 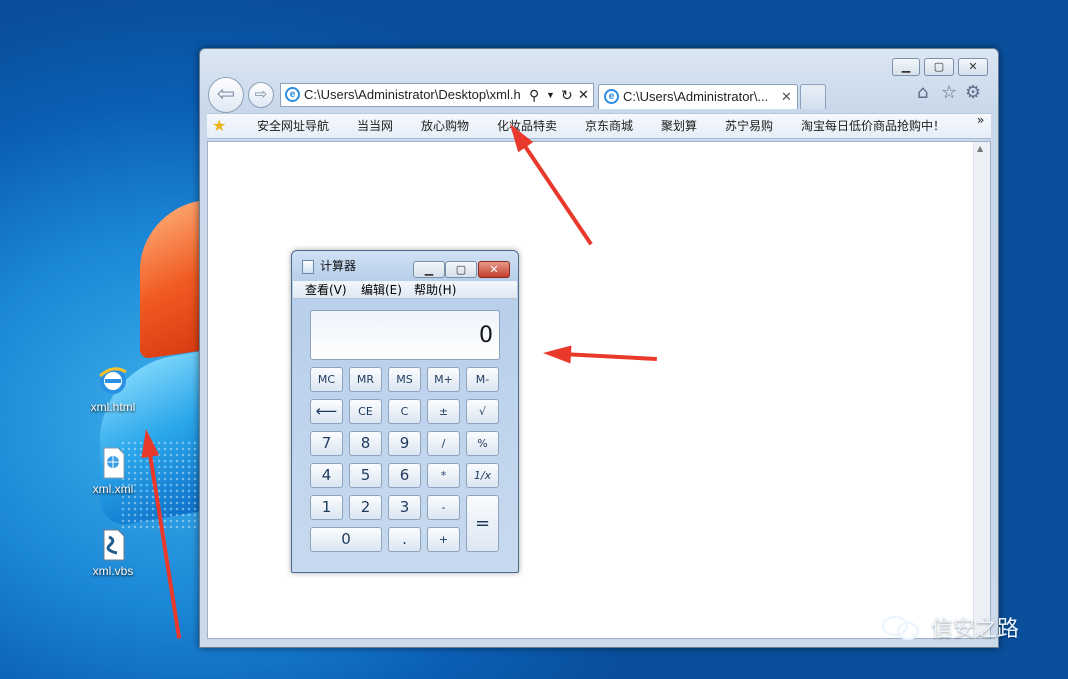 I want to click on fav-link: 放心购物, so click(x=445, y=126).